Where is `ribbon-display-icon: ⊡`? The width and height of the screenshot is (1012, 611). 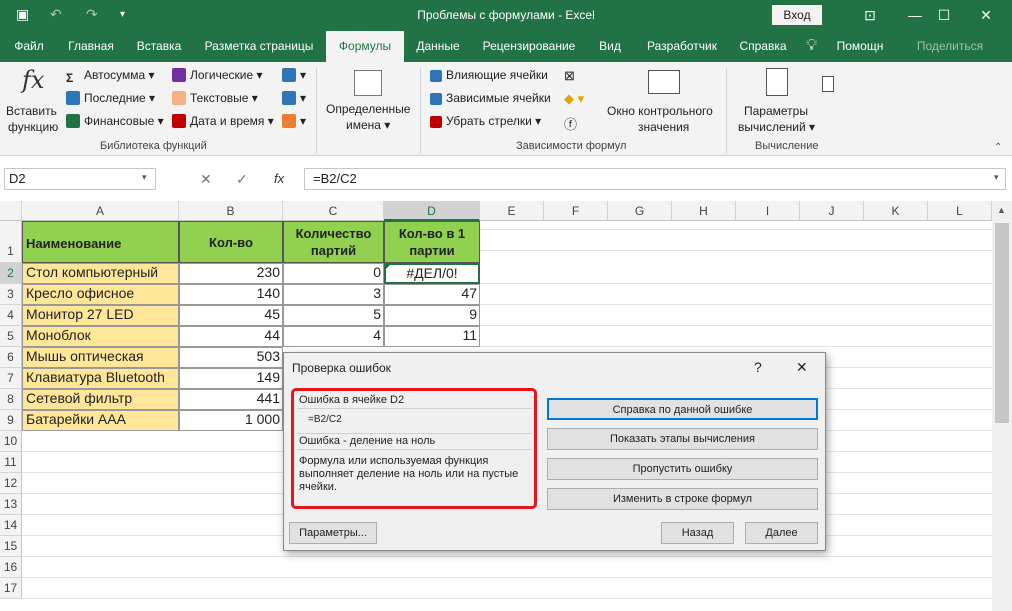
ribbon-display-icon: ⊡ is located at coordinates (870, 15).